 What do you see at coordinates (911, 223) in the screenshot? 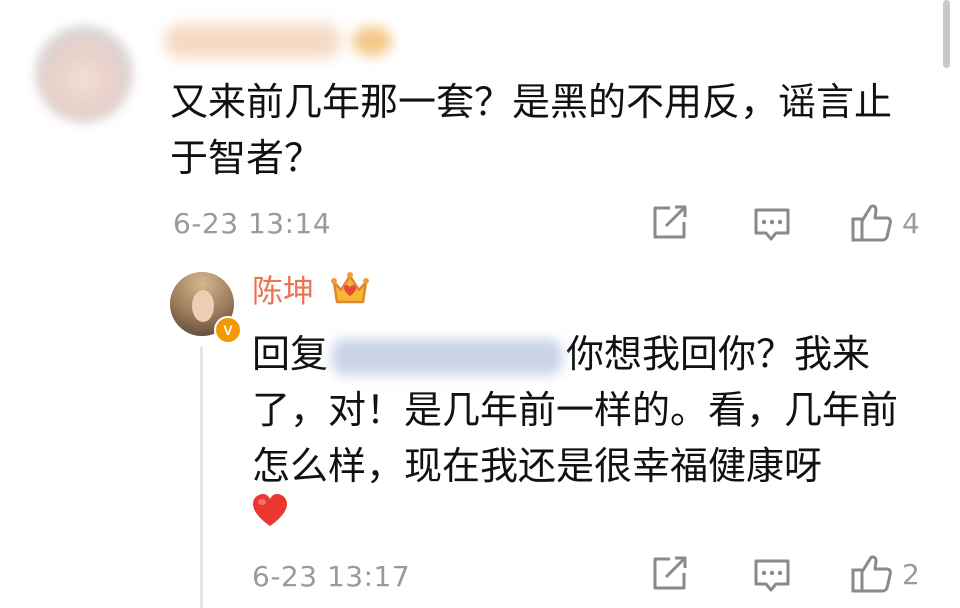
I see `comment-like-count: 4` at bounding box center [911, 223].